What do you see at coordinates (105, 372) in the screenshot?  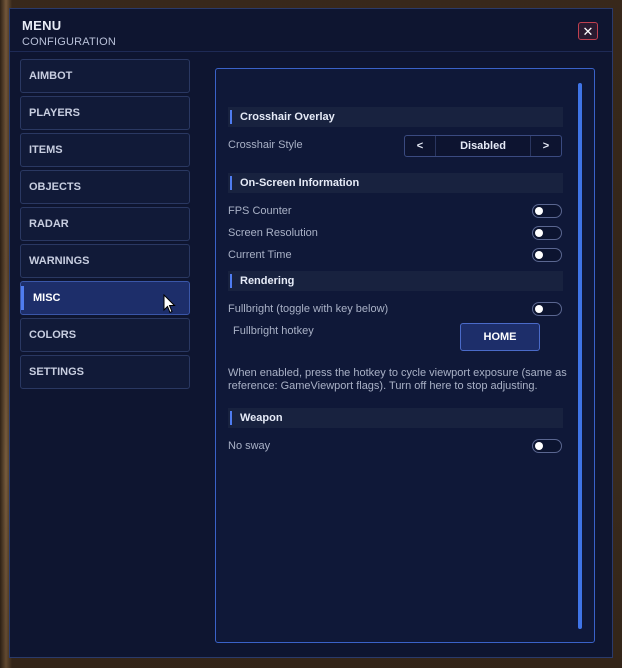 I see `sidebar-item-settings: SETTINGS` at bounding box center [105, 372].